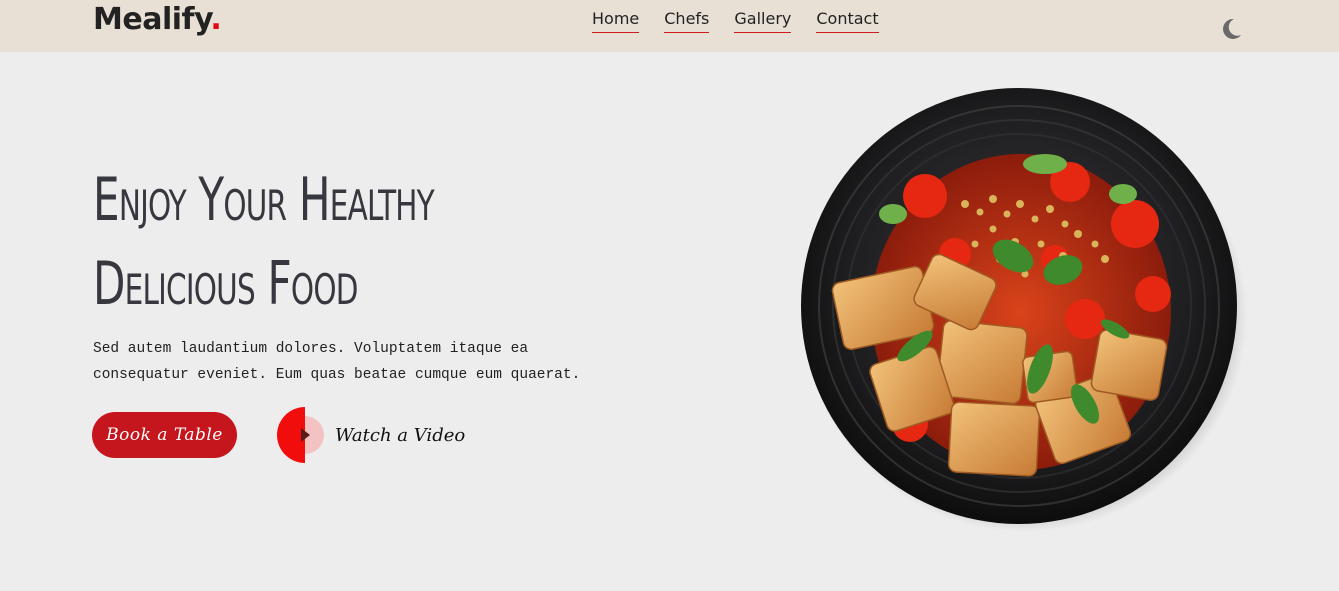 The image size is (1339, 591). I want to click on nav-link-chefs: Chefs, so click(687, 21).